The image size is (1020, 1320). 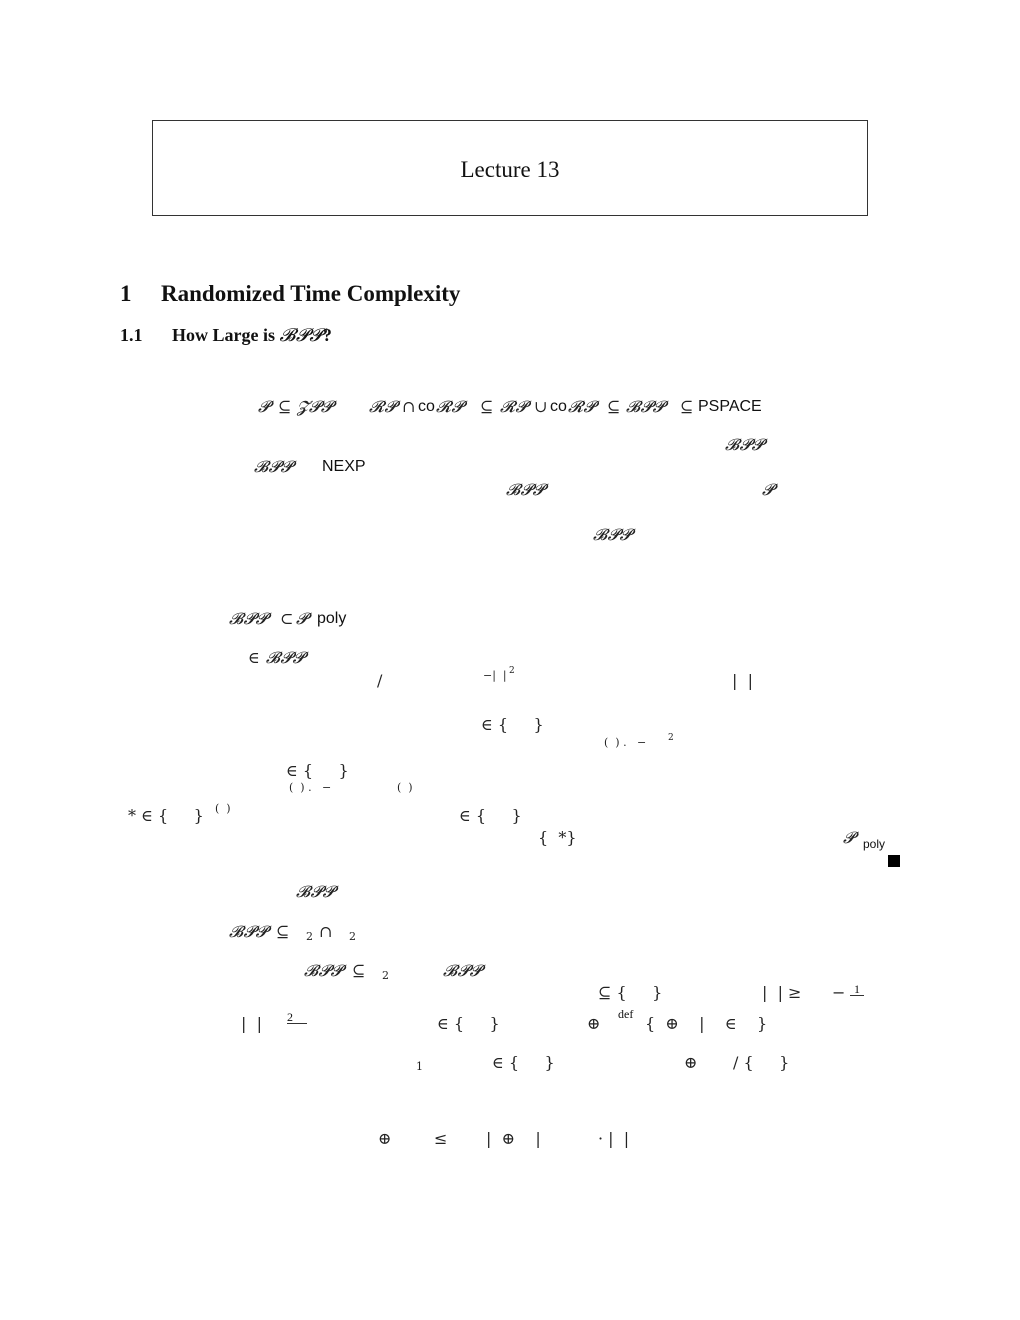 What do you see at coordinates (223, 808) in the screenshot?
I see `superscript-paren: ( )` at bounding box center [223, 808].